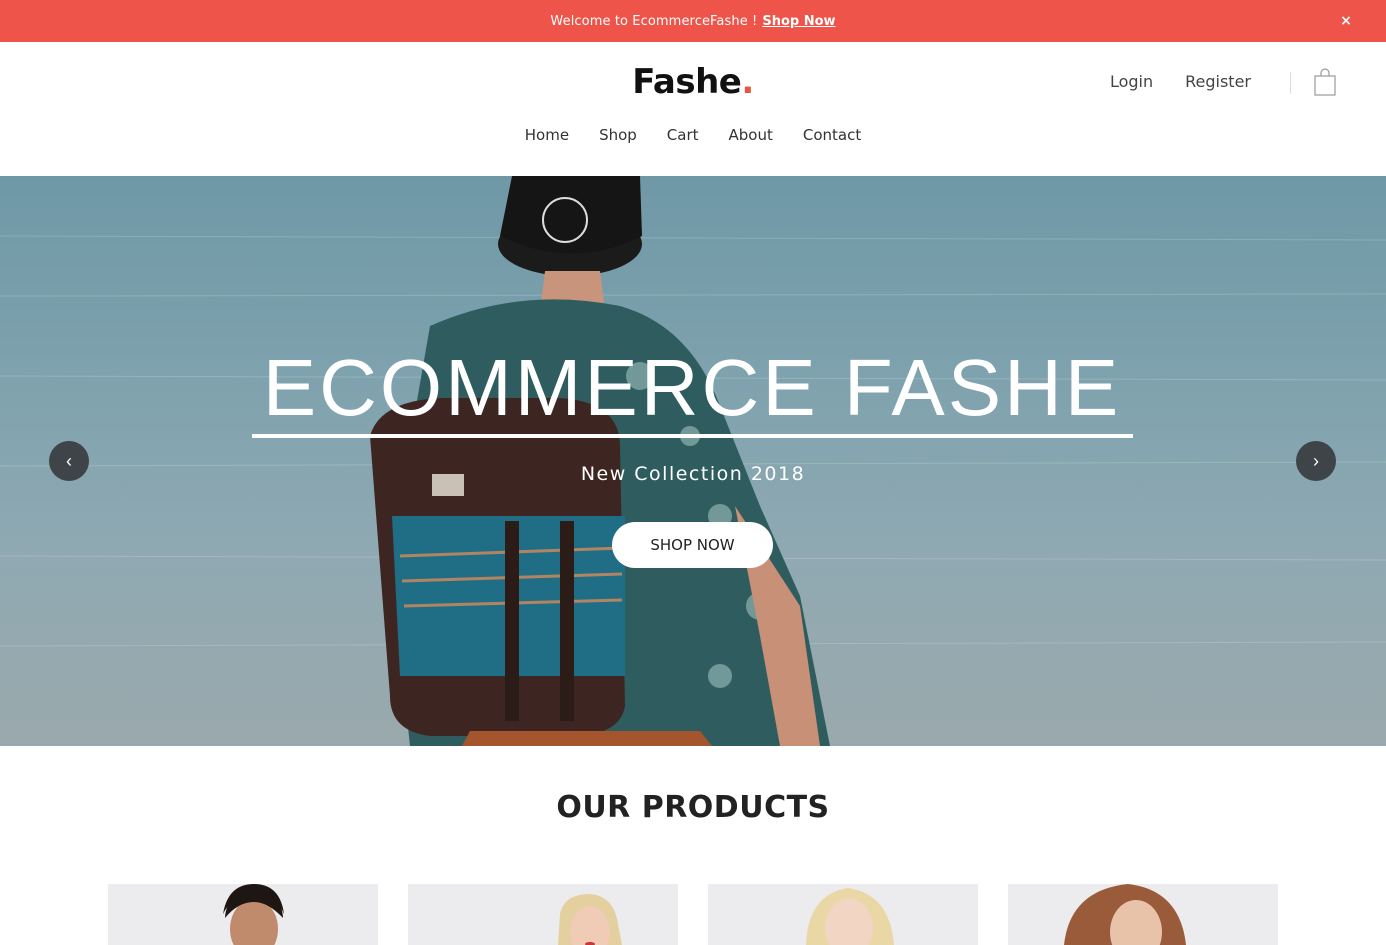 The height and width of the screenshot is (945, 1386). I want to click on announcement-shop-now-link: Shop Now, so click(798, 21).